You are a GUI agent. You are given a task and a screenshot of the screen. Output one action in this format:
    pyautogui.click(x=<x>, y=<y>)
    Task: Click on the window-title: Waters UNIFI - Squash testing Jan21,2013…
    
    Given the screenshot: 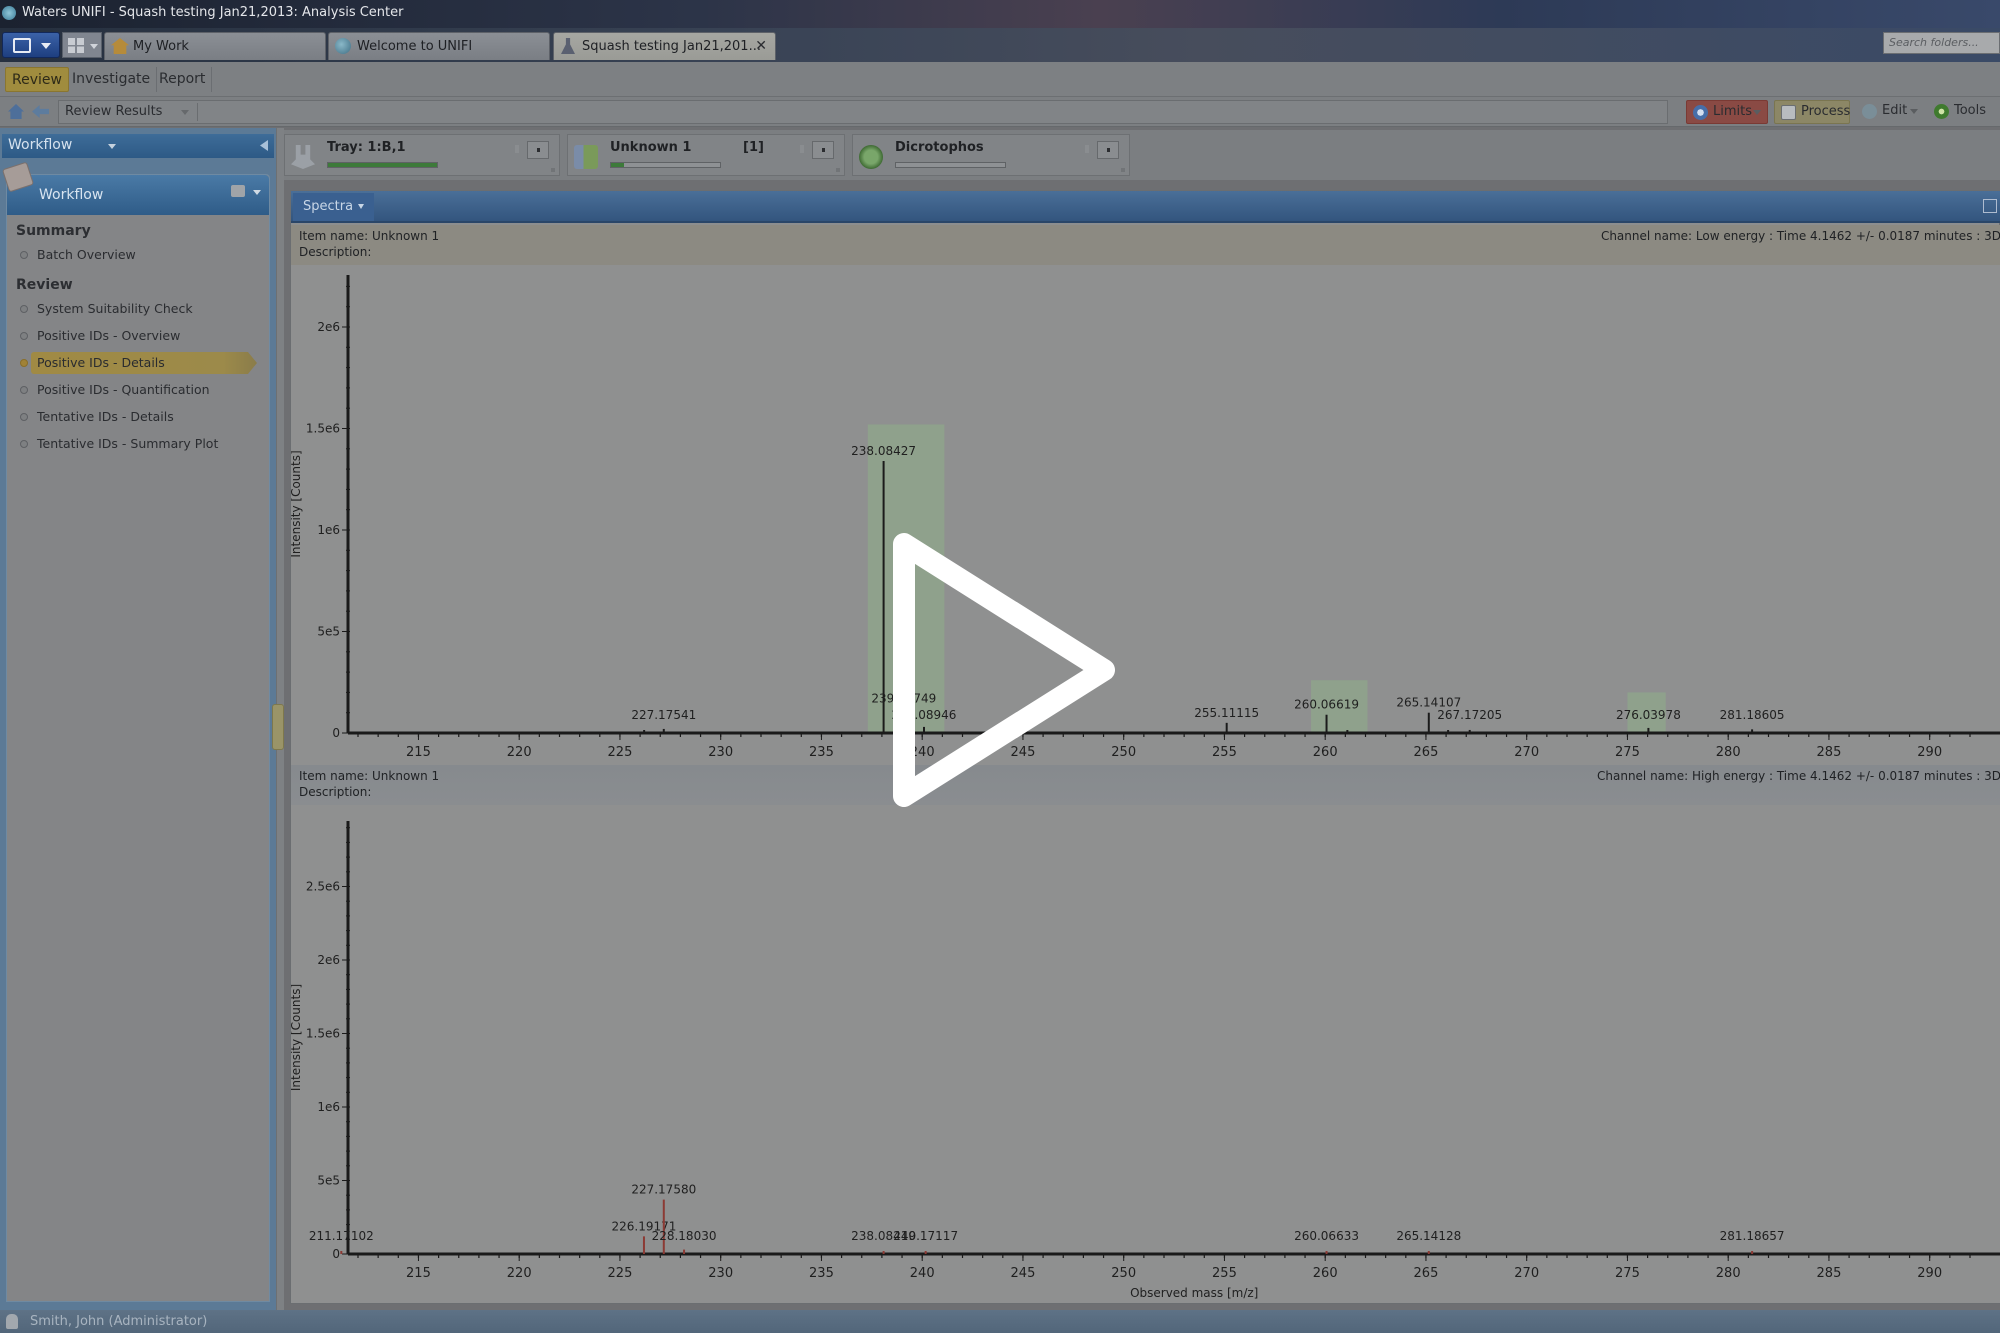 What is the action you would take?
    pyautogui.click(x=213, y=12)
    